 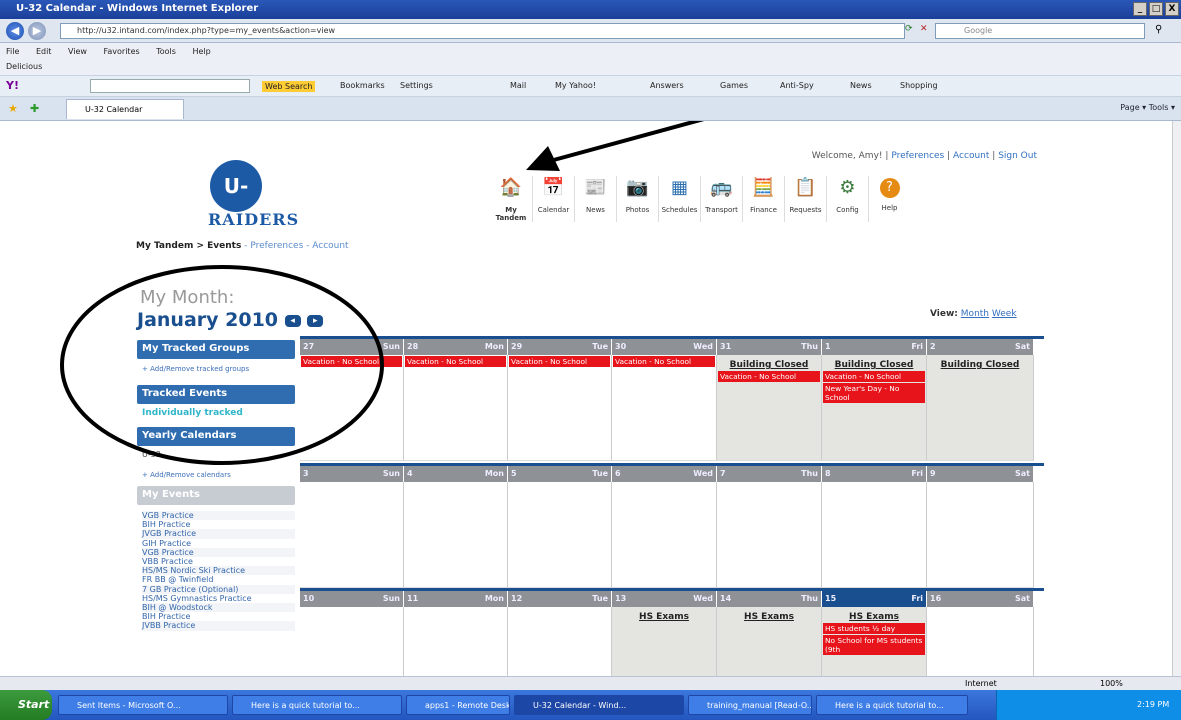 What do you see at coordinates (1147, 107) in the screenshot?
I see `command-bar: Page ▾ Tools ▾` at bounding box center [1147, 107].